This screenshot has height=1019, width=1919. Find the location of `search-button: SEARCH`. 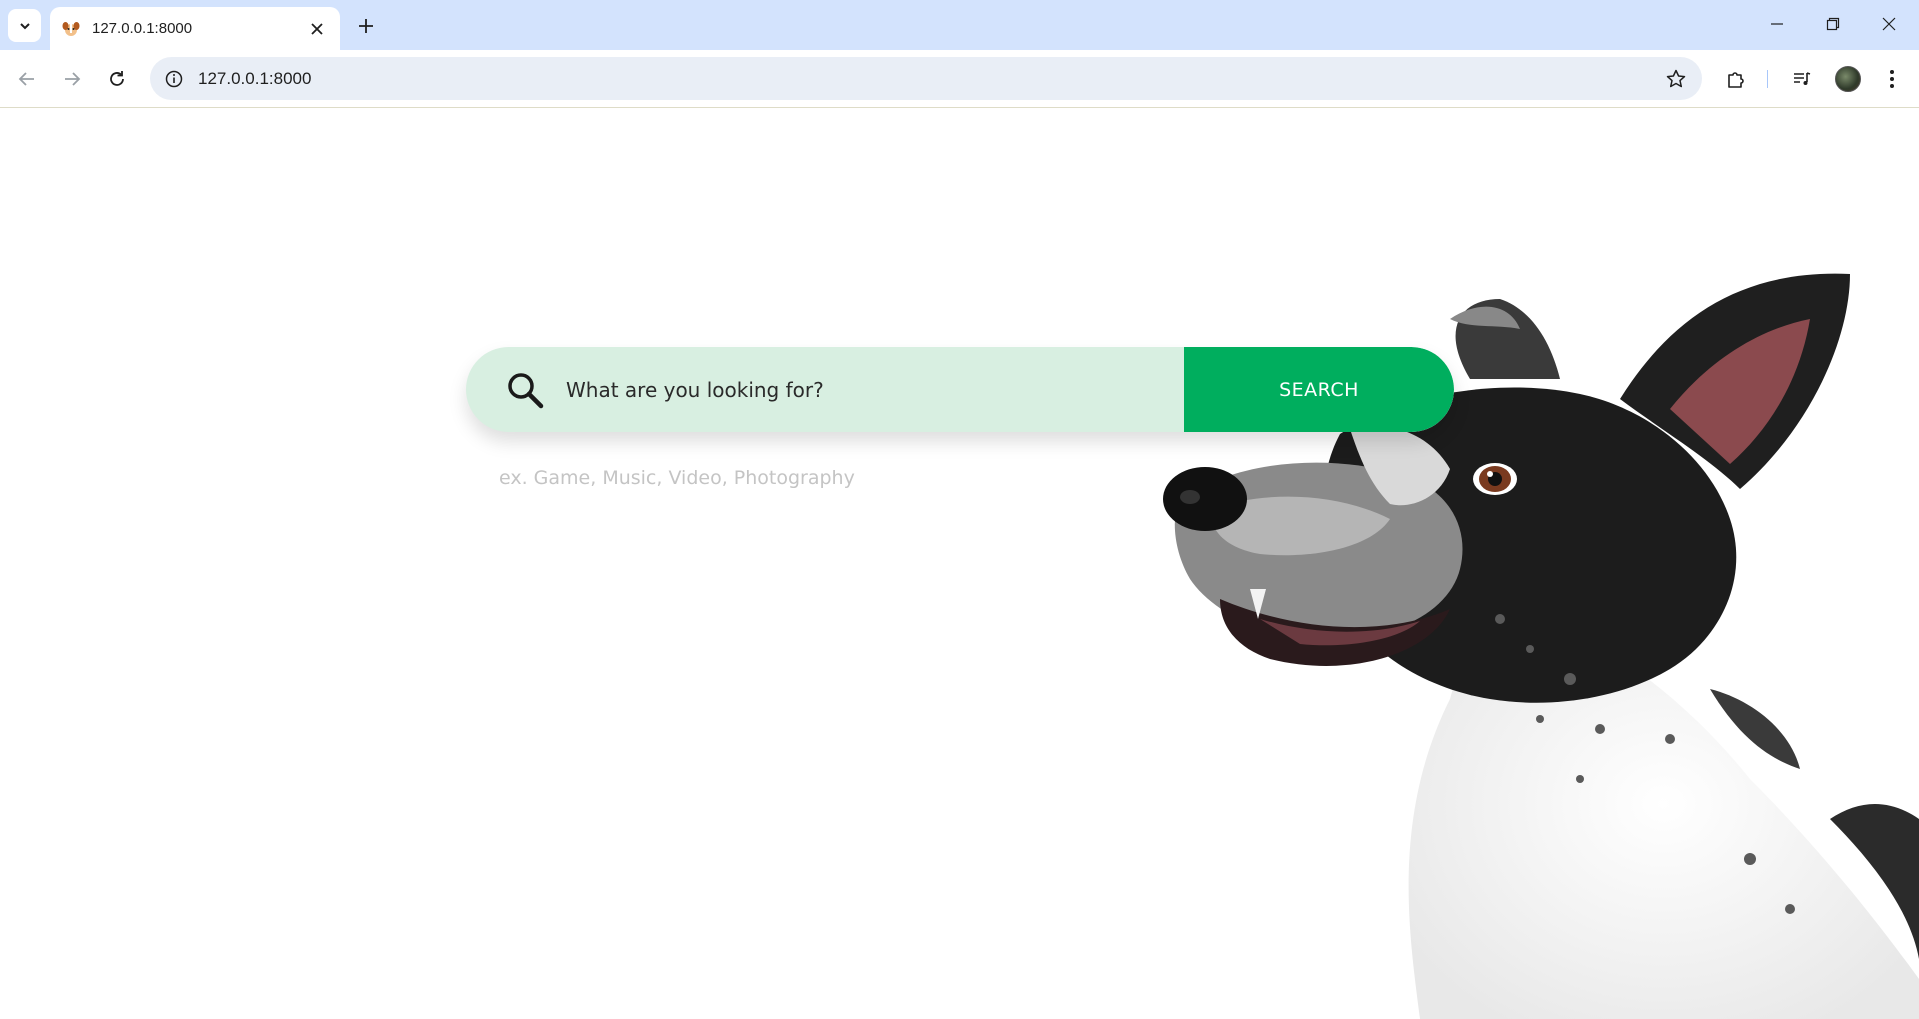

search-button: SEARCH is located at coordinates (1319, 389).